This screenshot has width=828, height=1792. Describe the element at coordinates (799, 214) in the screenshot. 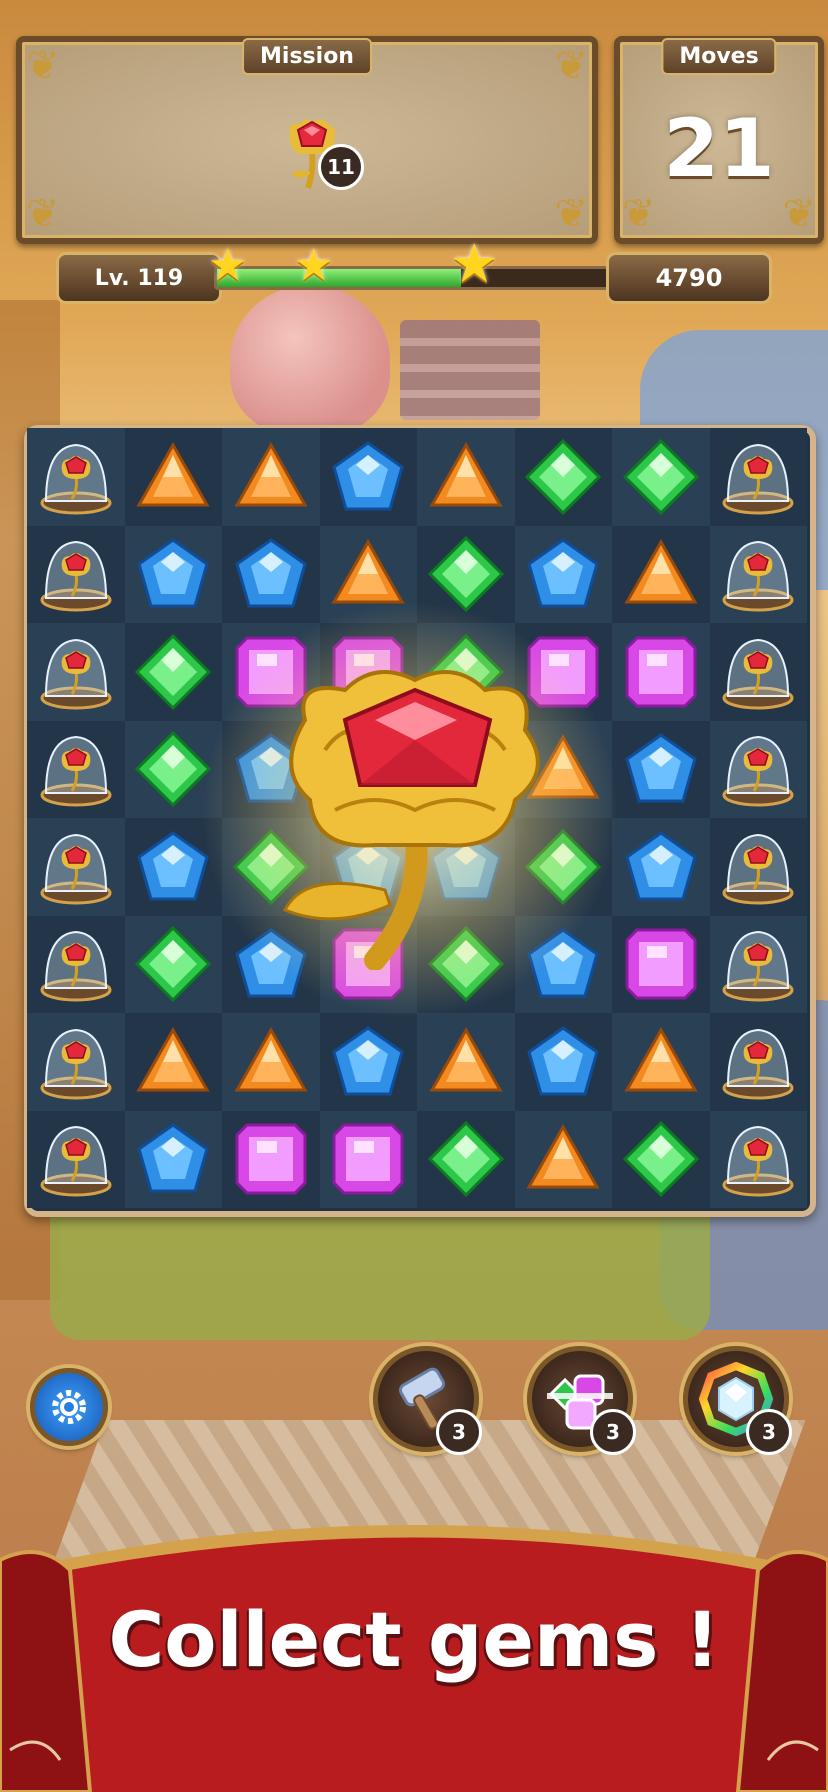

I see `corner-ornament-icon: ❦` at that location.